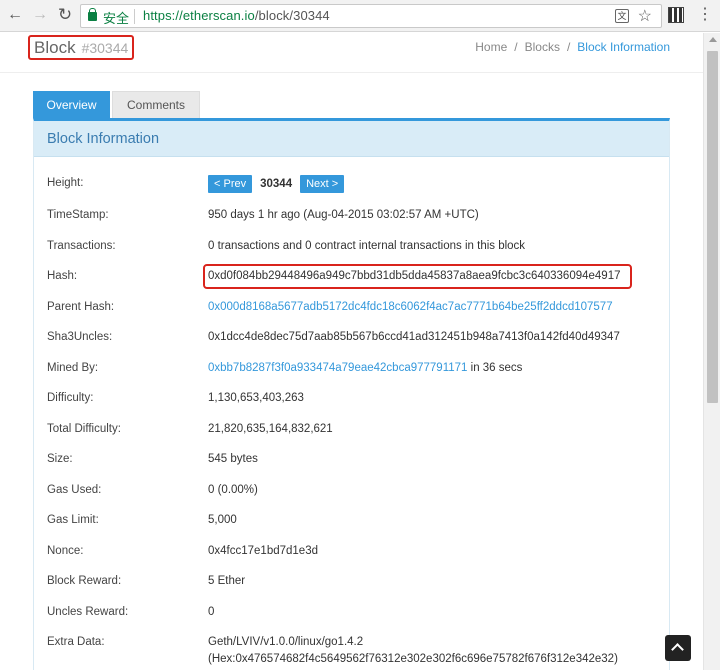 The width and height of the screenshot is (720, 670). I want to click on back-arrow-icon: ←, so click(15, 15).